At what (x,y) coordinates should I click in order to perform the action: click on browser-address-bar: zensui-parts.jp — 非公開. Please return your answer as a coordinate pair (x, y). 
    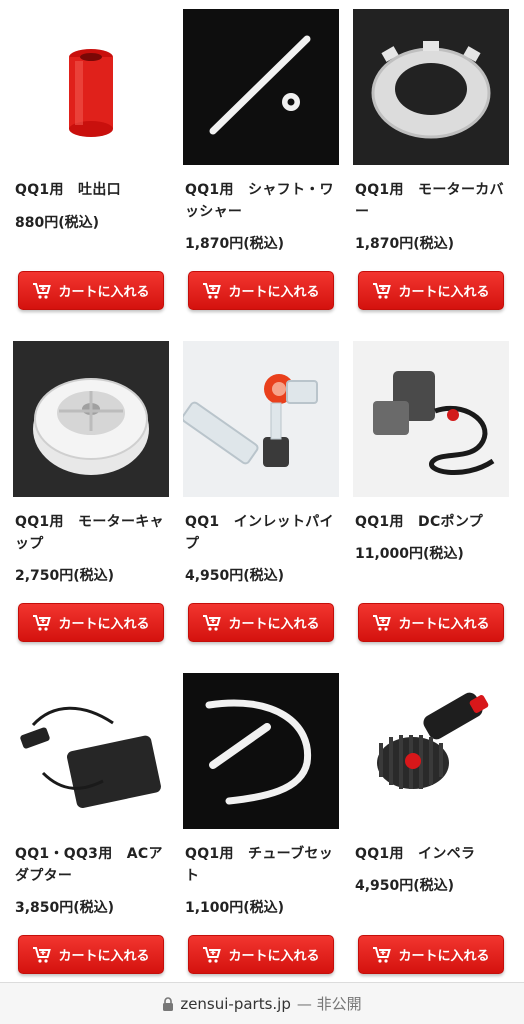
    Looking at the image, I should click on (262, 1003).